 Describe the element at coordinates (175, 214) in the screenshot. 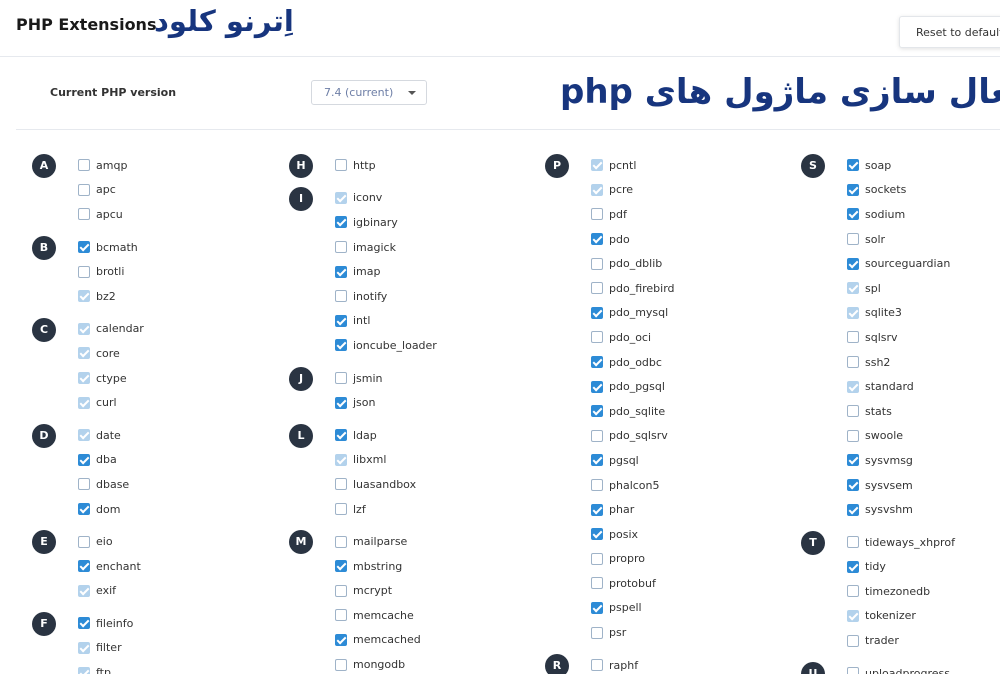

I see `extension-item-apcu: apcu` at that location.